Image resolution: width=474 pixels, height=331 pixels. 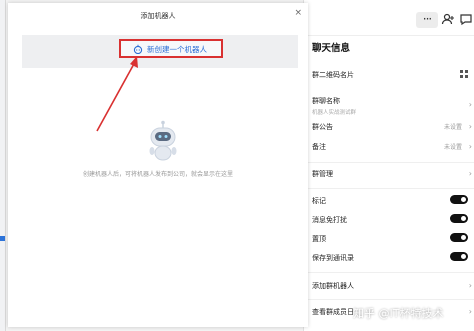 I want to click on watermark: 知乎 @IT杯特技术, so click(x=398, y=313).